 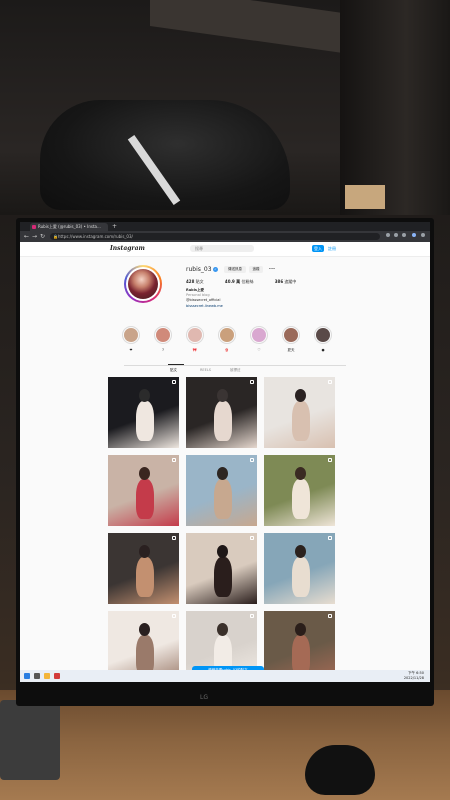 I want to click on back-arrow-icon: ←, so click(x=26, y=236).